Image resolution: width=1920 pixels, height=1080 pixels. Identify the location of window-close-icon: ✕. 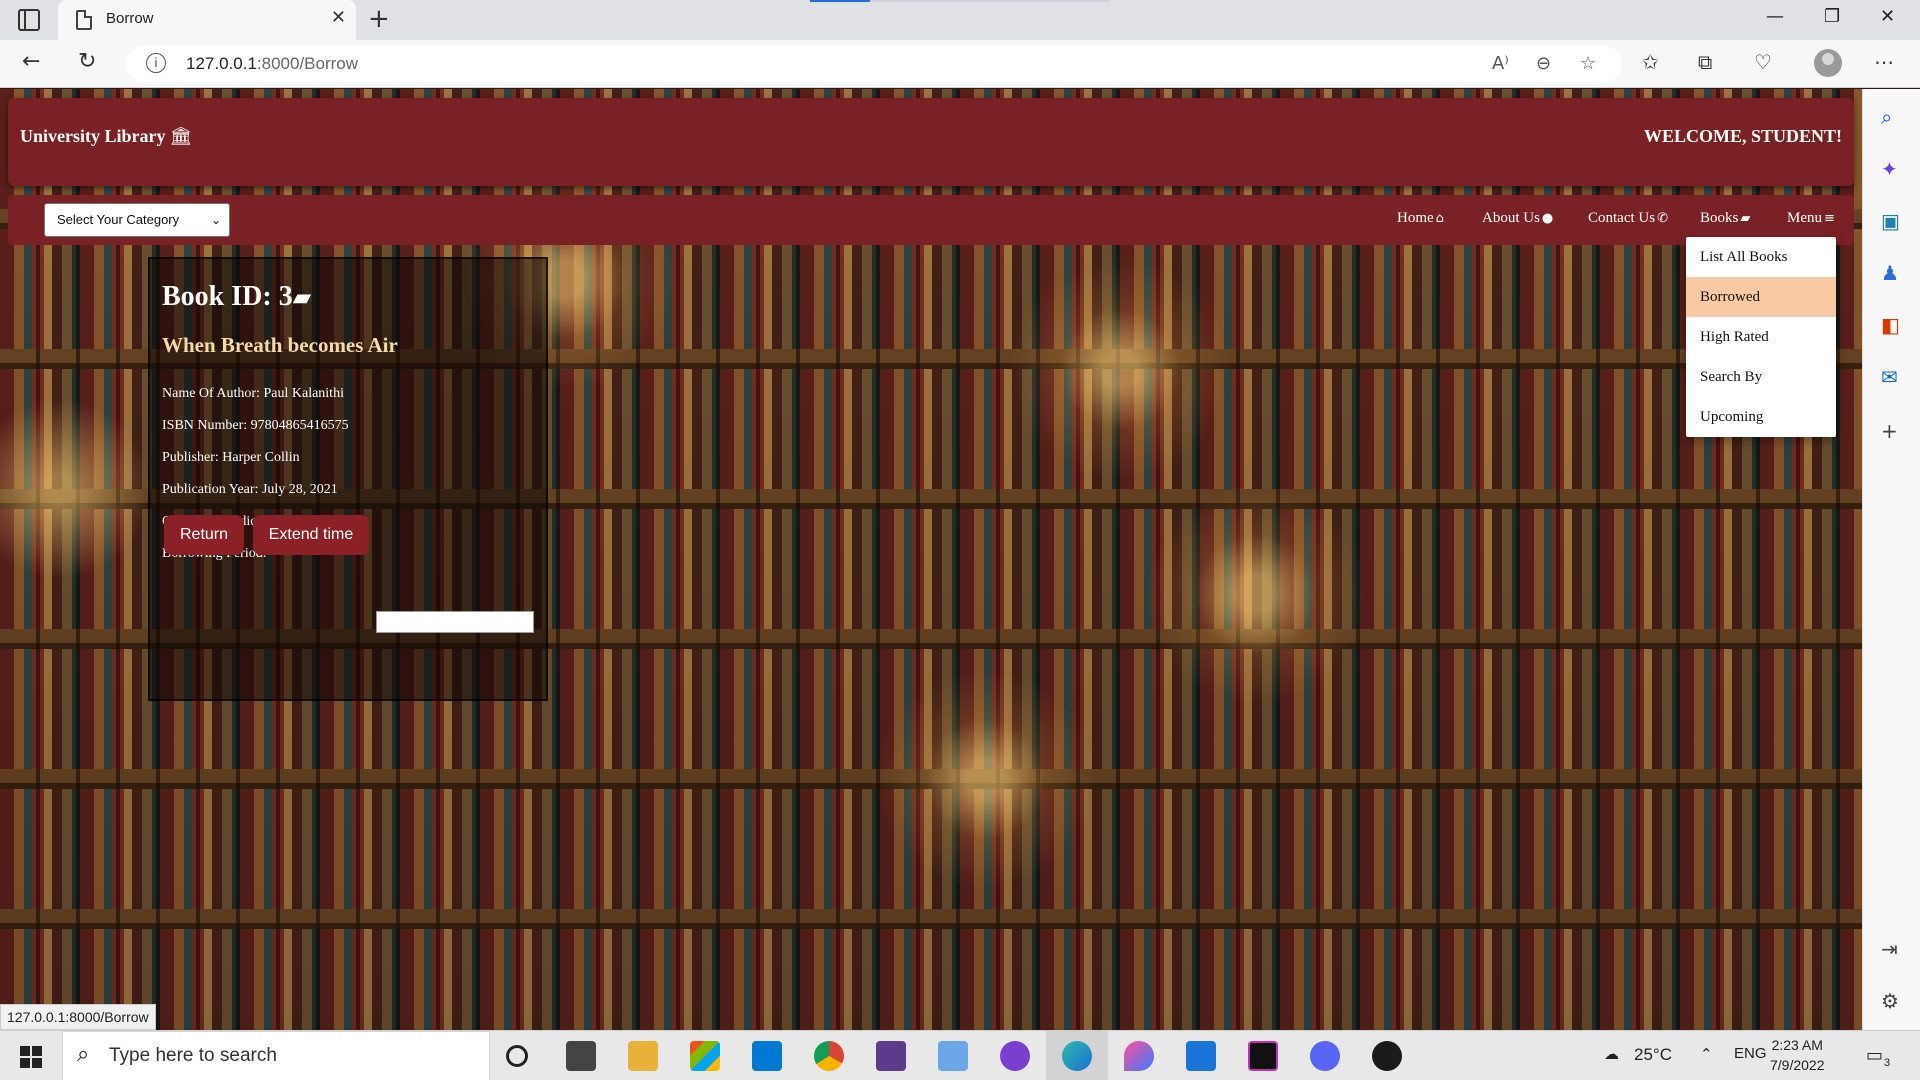
(1887, 16).